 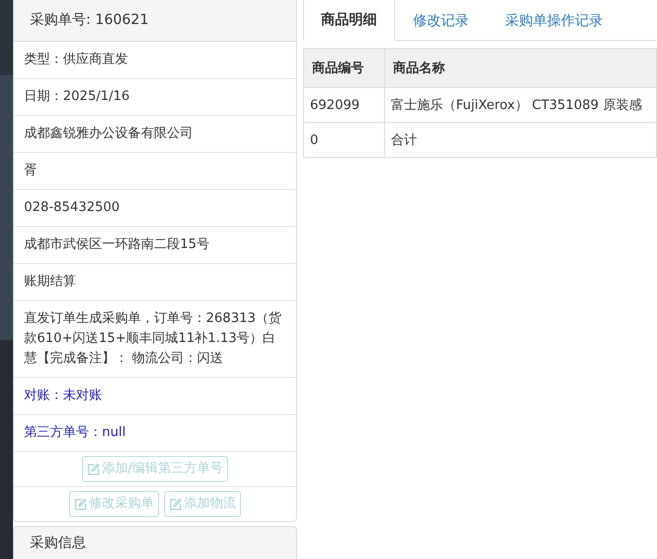 What do you see at coordinates (155, 21) in the screenshot?
I see `panel-title: 采购单号: 160621` at bounding box center [155, 21].